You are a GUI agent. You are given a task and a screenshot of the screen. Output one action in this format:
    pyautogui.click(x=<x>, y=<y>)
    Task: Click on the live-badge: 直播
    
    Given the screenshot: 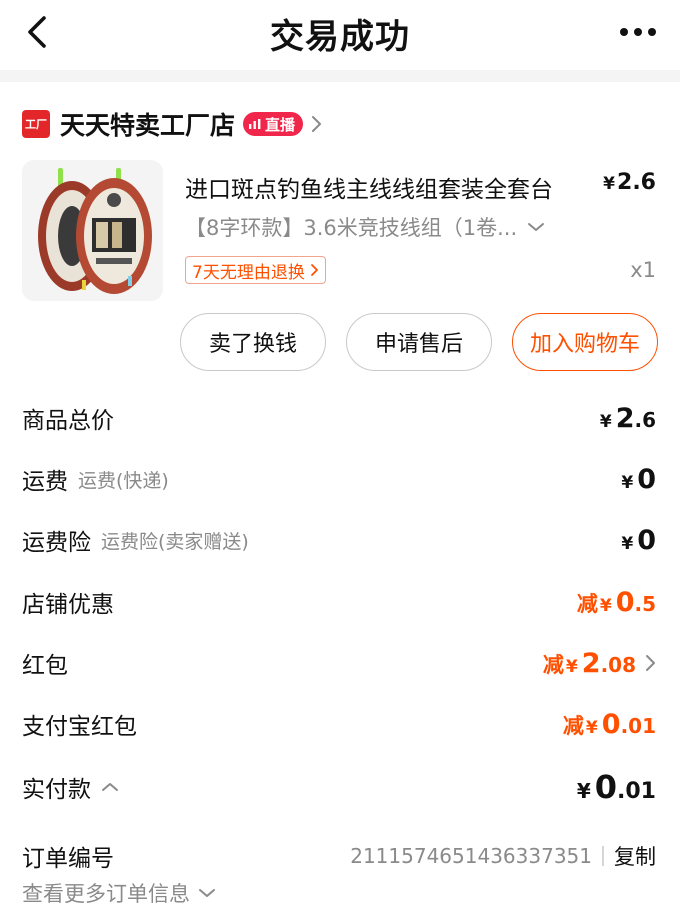 What is the action you would take?
    pyautogui.click(x=273, y=124)
    